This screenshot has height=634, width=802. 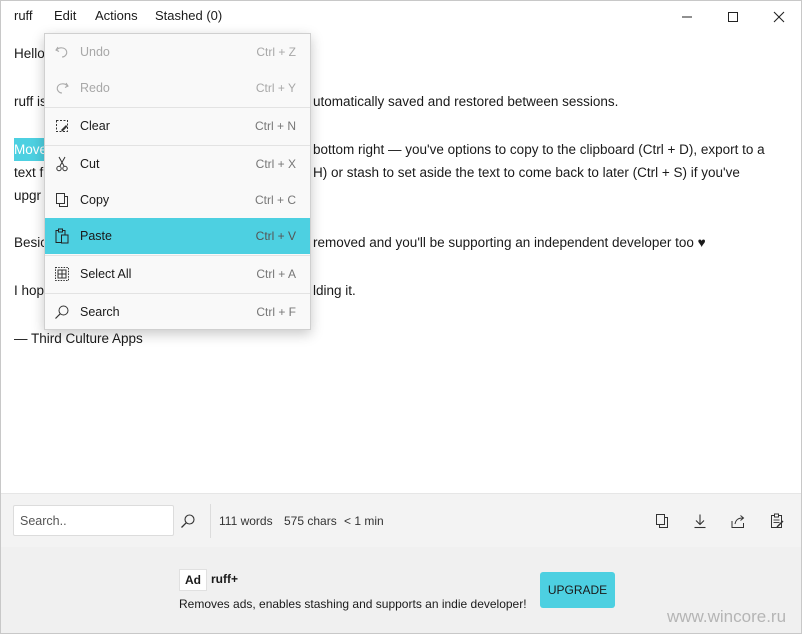 What do you see at coordinates (95, 126) in the screenshot?
I see `menu-item-label: Clear` at bounding box center [95, 126].